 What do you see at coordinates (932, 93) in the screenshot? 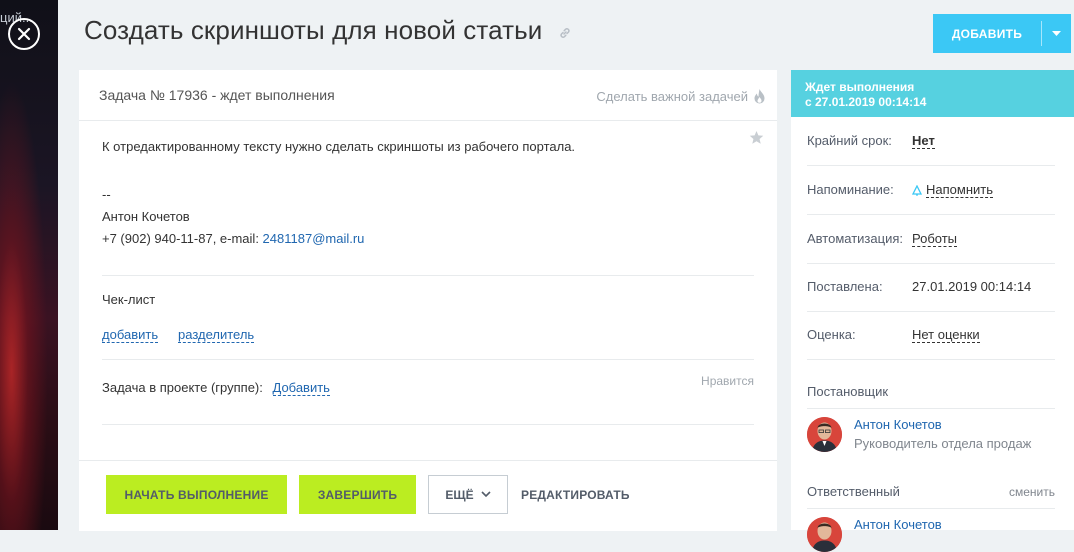
I see `status-banner: Ждет выполнения с 27.01.2019 00:14:14` at bounding box center [932, 93].